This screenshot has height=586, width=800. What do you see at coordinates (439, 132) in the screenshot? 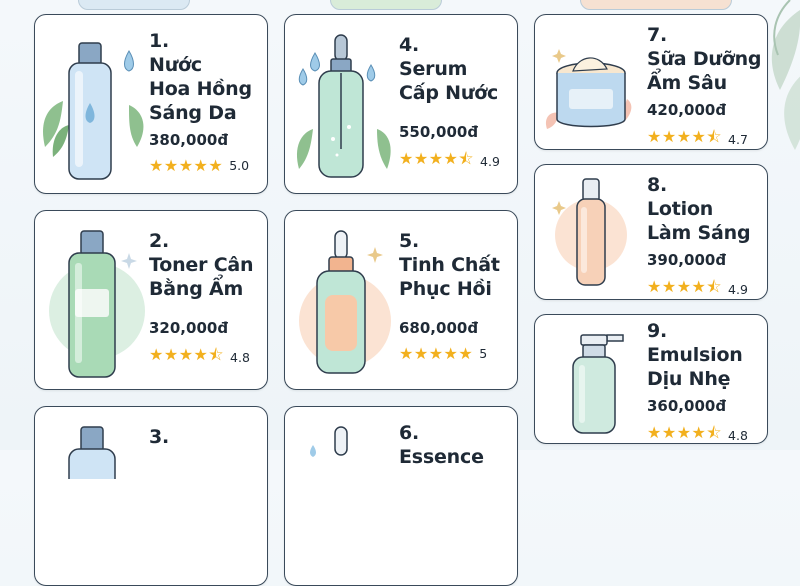
I see `product-price: 550,000đ` at bounding box center [439, 132].